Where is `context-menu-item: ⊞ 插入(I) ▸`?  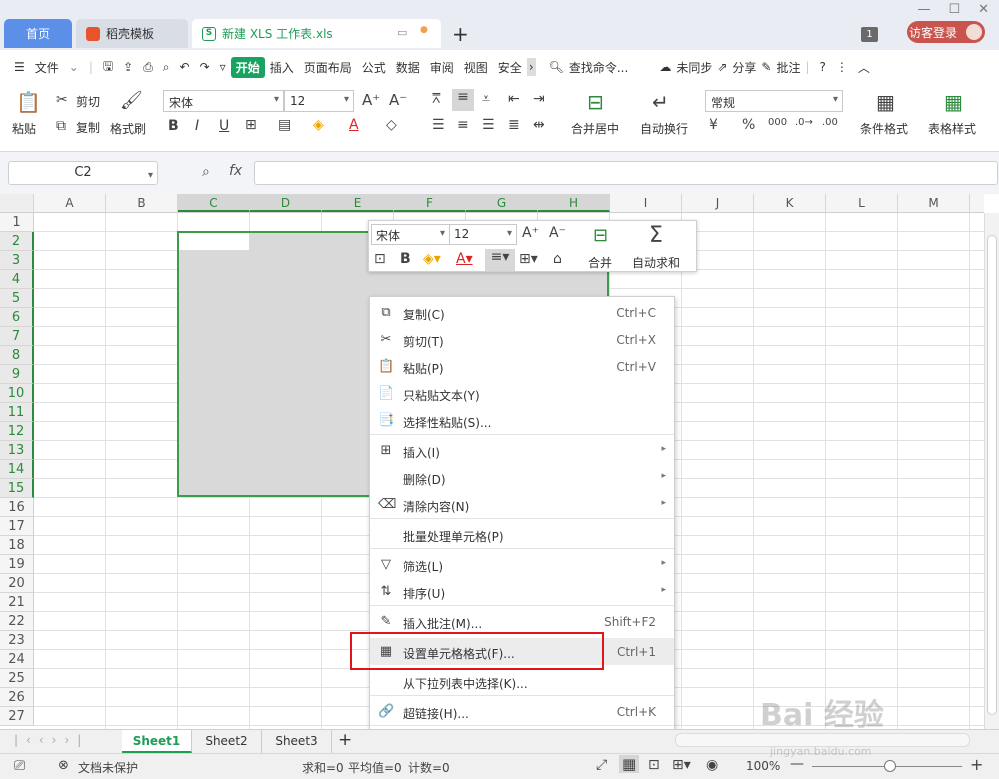 context-menu-item: ⊞ 插入(I) ▸ is located at coordinates (522, 450).